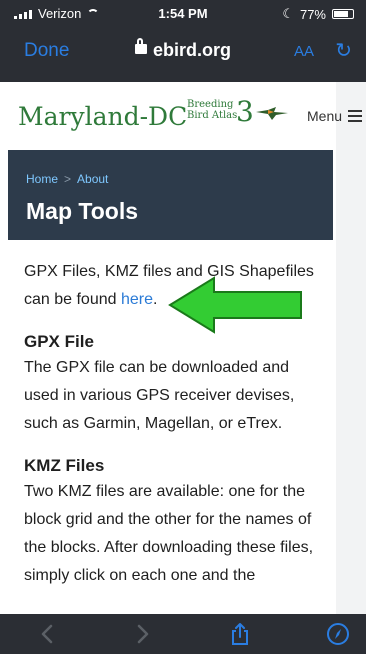 The height and width of the screenshot is (654, 366). I want to click on side-panel-edge, so click(351, 348).